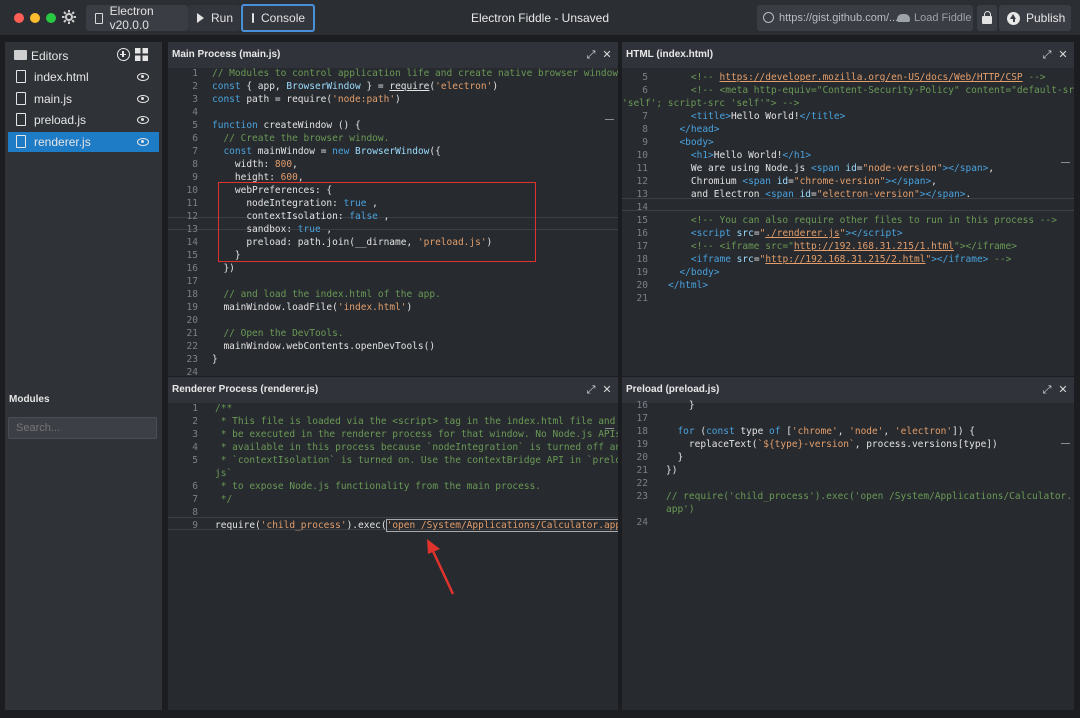 The height and width of the screenshot is (718, 1080). What do you see at coordinates (1013, 18) in the screenshot?
I see `upload-icon` at bounding box center [1013, 18].